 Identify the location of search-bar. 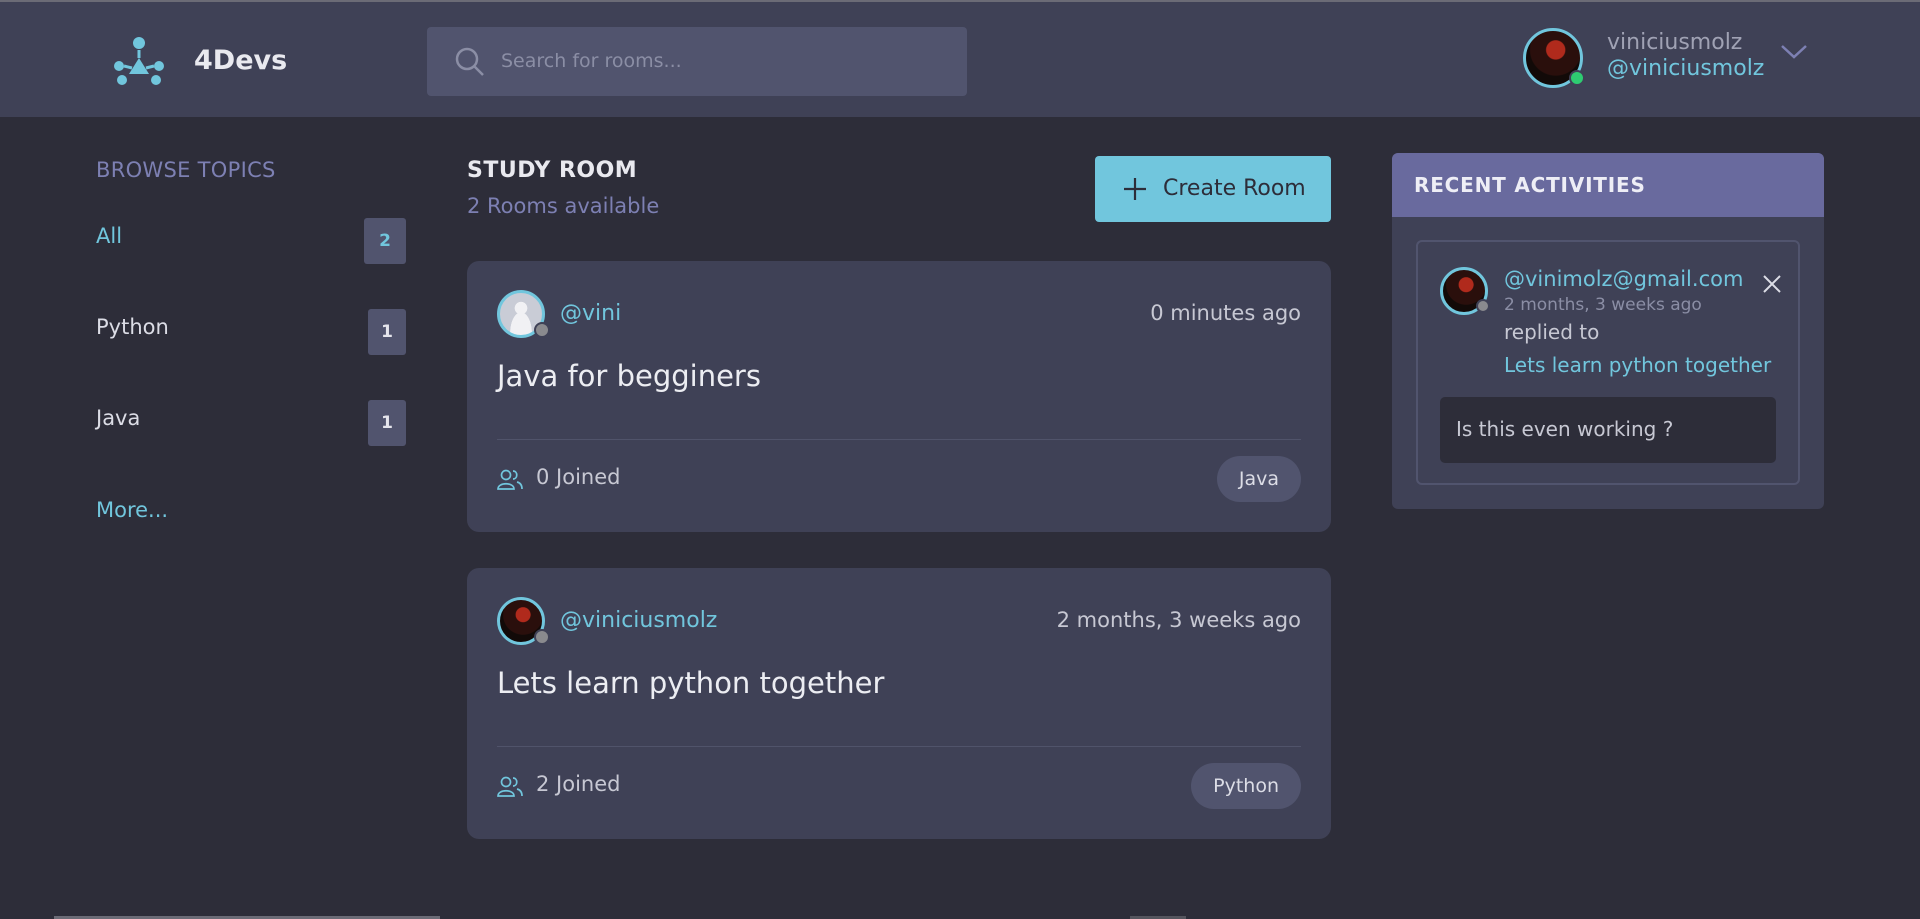
(697, 61).